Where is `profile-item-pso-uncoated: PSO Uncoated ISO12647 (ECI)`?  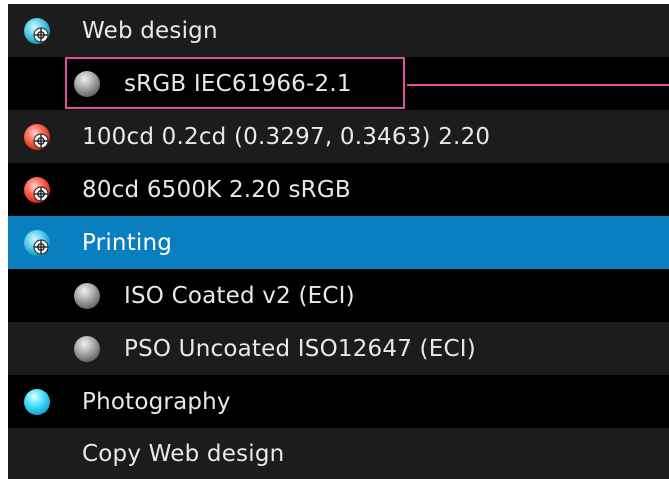 profile-item-pso-uncoated: PSO Uncoated ISO12647 (ECI) is located at coordinates (338, 348).